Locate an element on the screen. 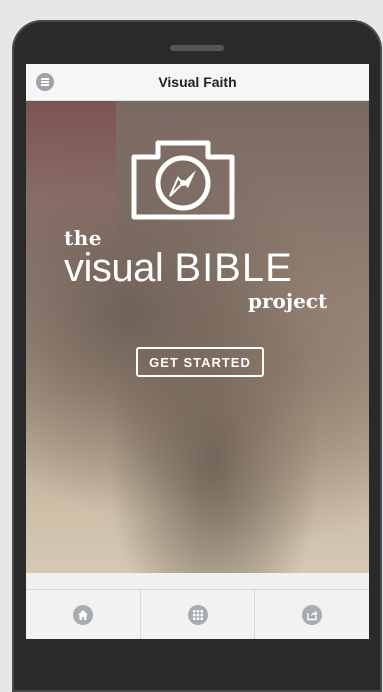 The width and height of the screenshot is (383, 692). menu-icon is located at coordinates (45, 82).